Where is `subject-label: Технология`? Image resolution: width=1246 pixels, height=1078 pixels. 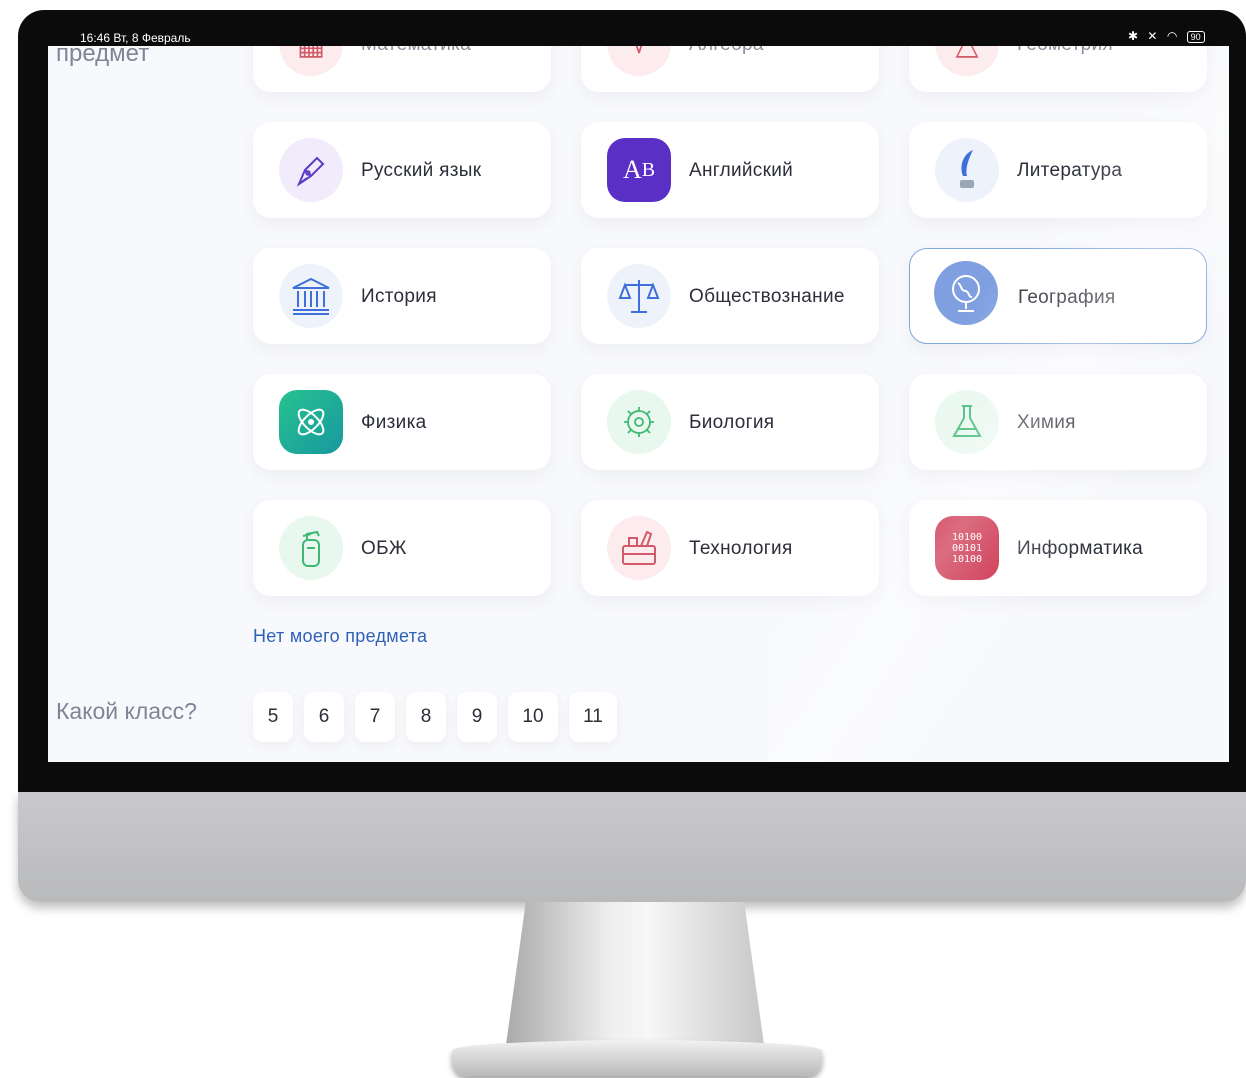
subject-label: Технология is located at coordinates (741, 548).